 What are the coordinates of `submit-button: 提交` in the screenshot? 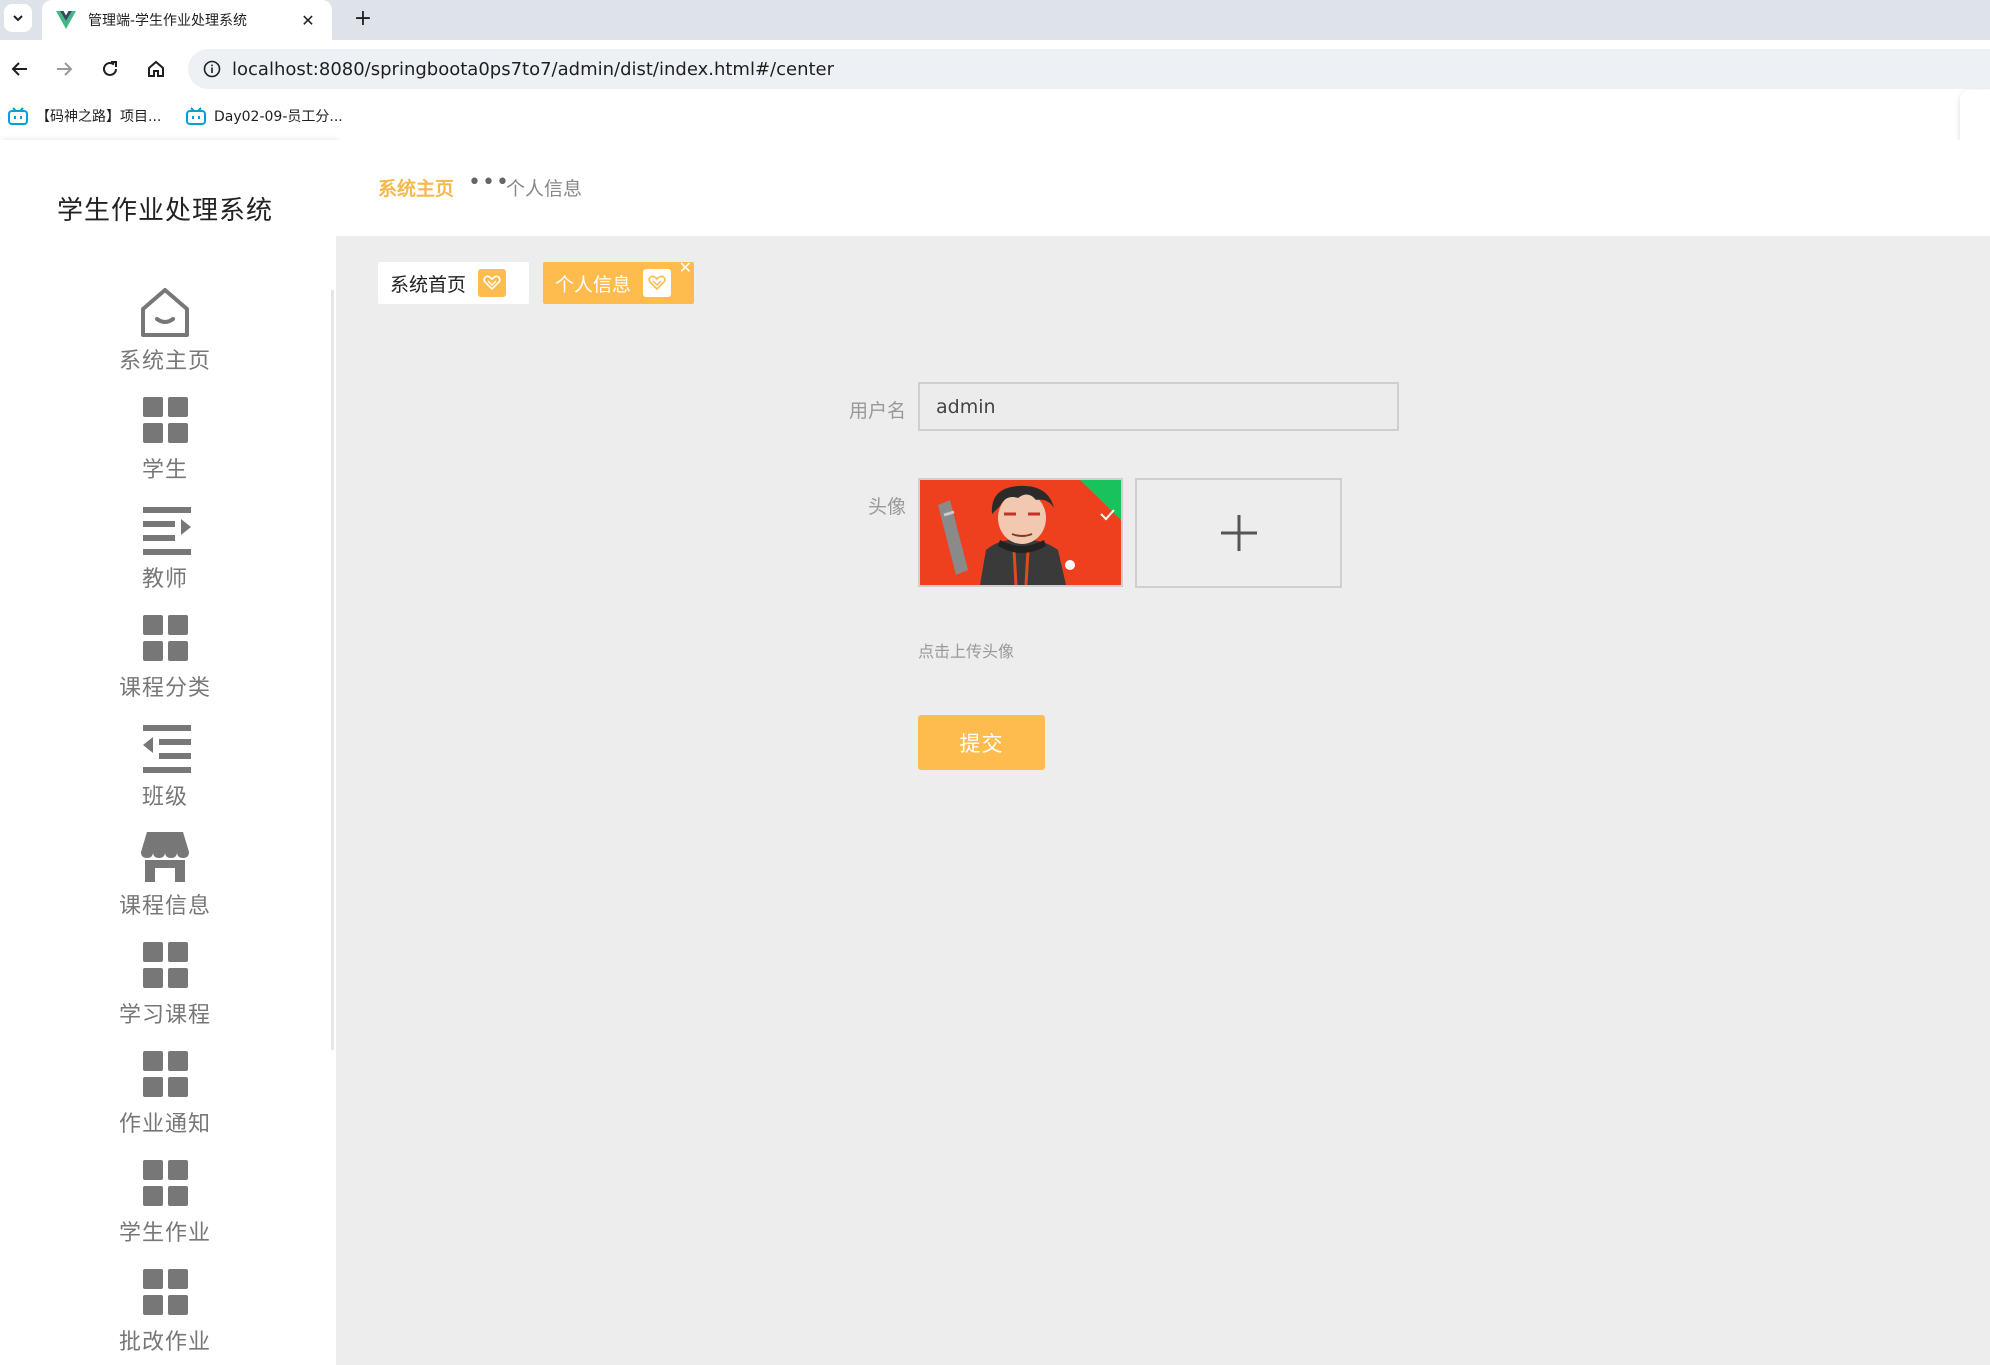 It's located at (981, 742).